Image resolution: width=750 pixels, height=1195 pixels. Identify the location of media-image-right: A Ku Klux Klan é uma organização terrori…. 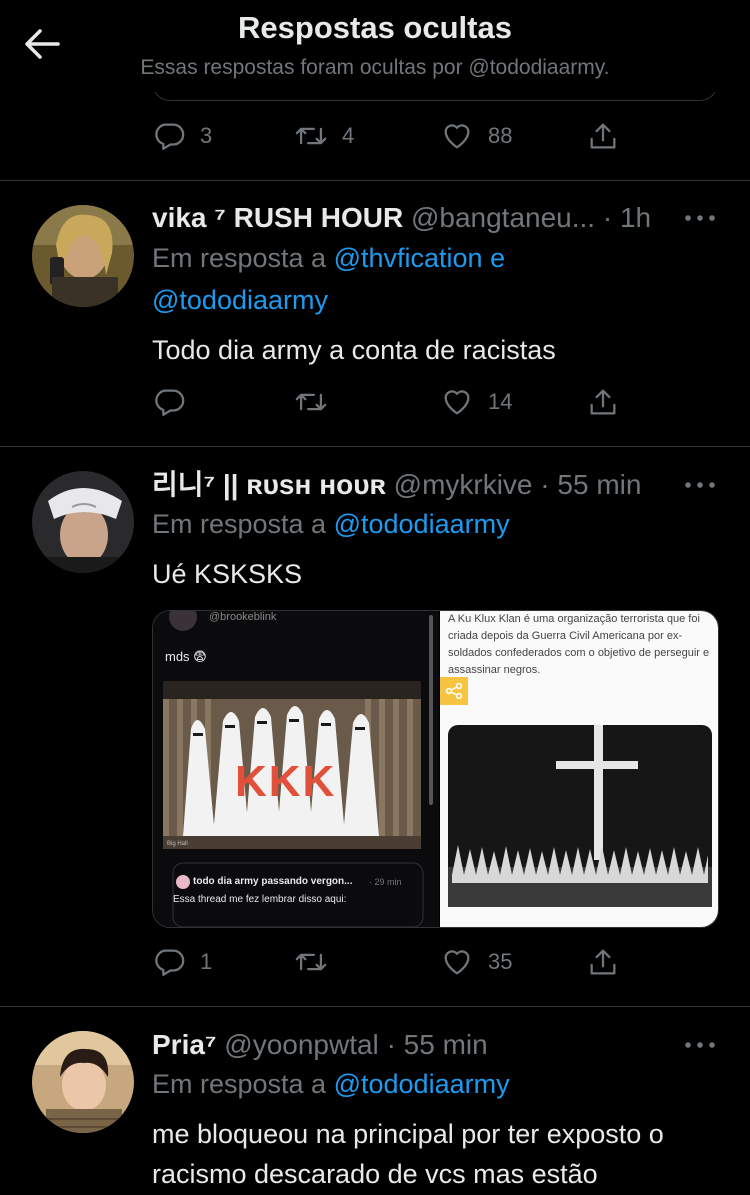
(579, 769).